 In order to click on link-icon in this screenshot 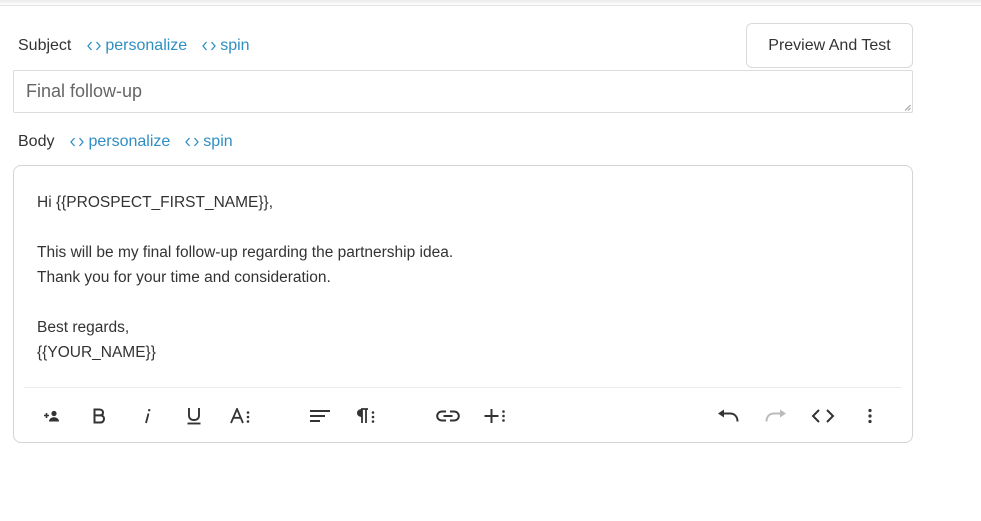, I will do `click(448, 416)`.